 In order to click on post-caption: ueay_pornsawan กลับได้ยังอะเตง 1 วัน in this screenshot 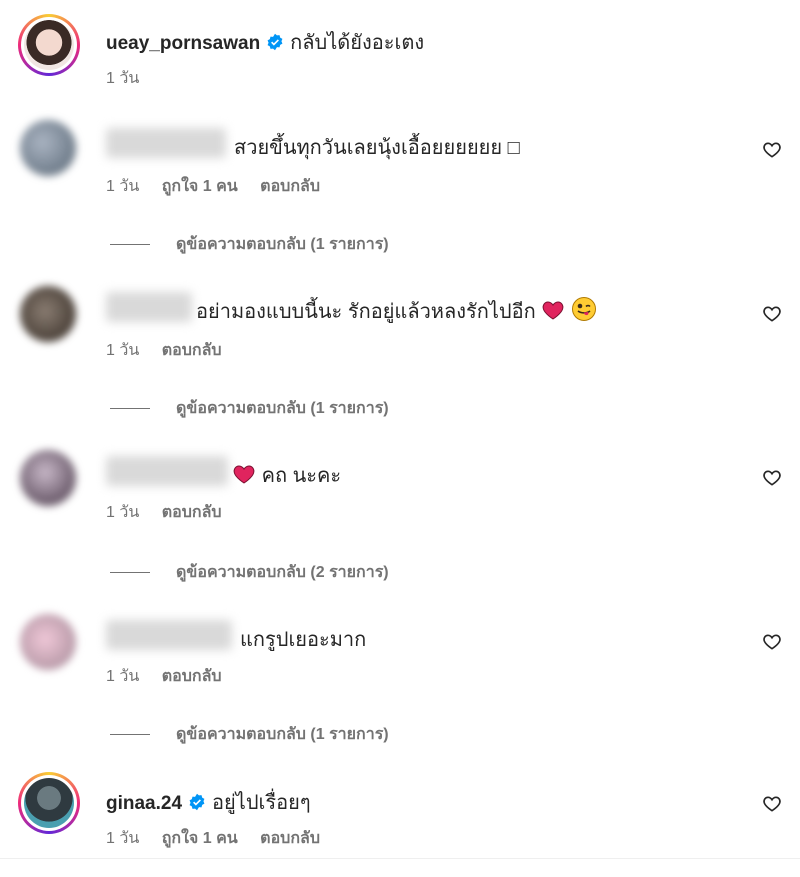, I will do `click(400, 50)`.